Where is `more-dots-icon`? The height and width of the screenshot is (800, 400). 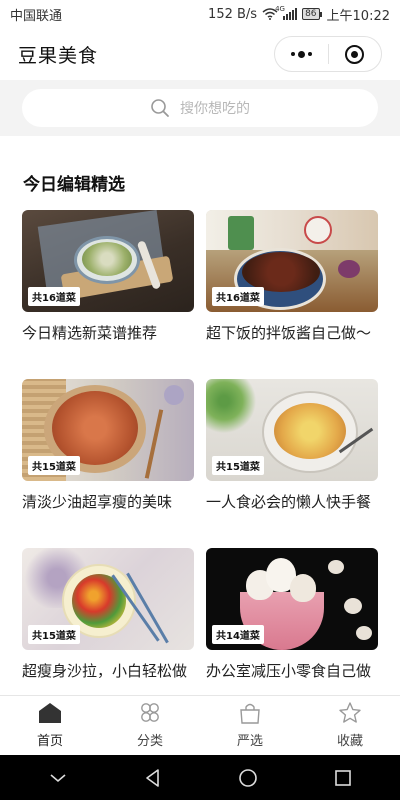 more-dots-icon is located at coordinates (301, 54).